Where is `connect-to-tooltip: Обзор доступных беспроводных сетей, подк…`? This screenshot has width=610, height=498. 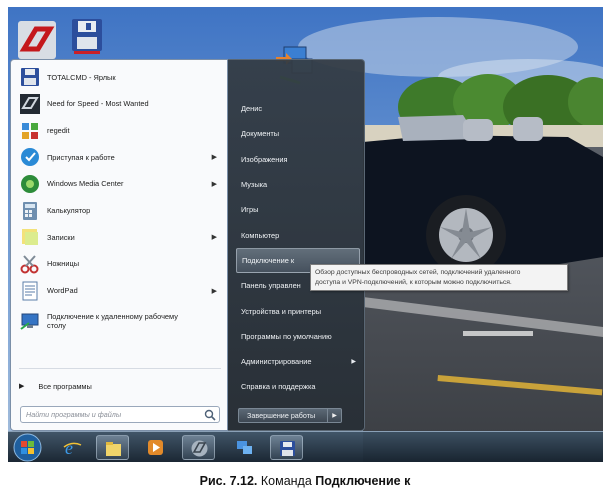 connect-to-tooltip: Обзор доступных беспроводных сетей, подк… is located at coordinates (439, 277).